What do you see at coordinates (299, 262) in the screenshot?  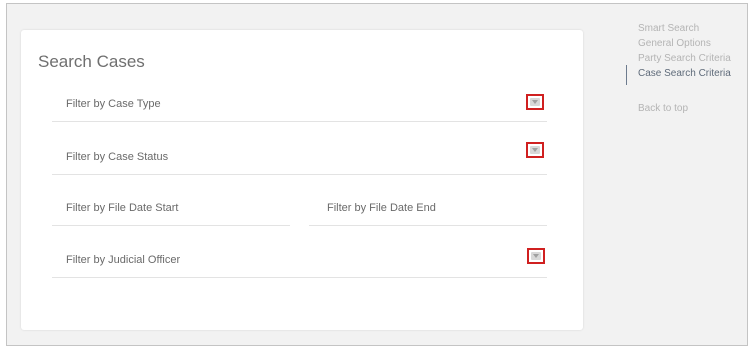 I see `judicial-officer-field: Filter by Judicial Officer` at bounding box center [299, 262].